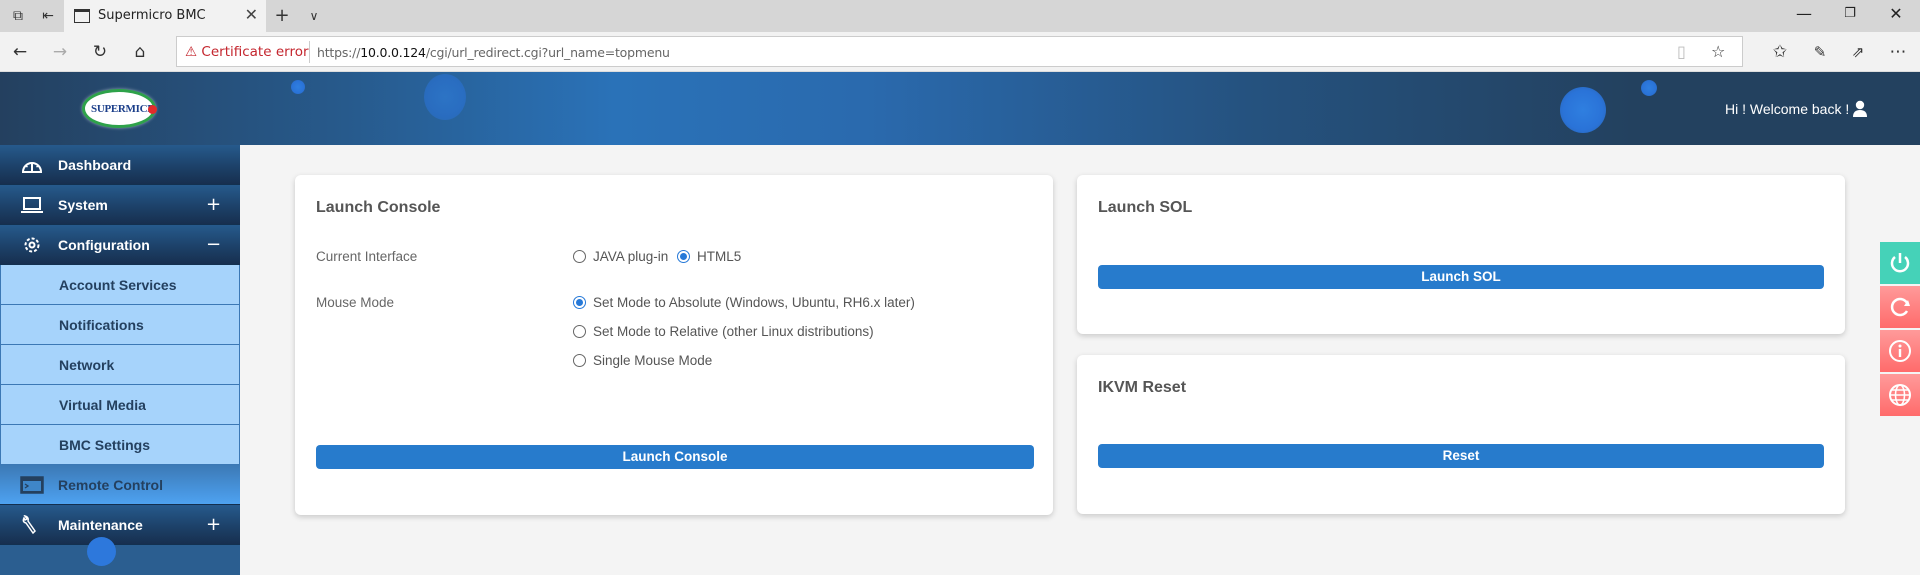 The height and width of the screenshot is (575, 1920). Describe the element at coordinates (255, 52) in the screenshot. I see `certificate-error-label: Certificate error` at that location.